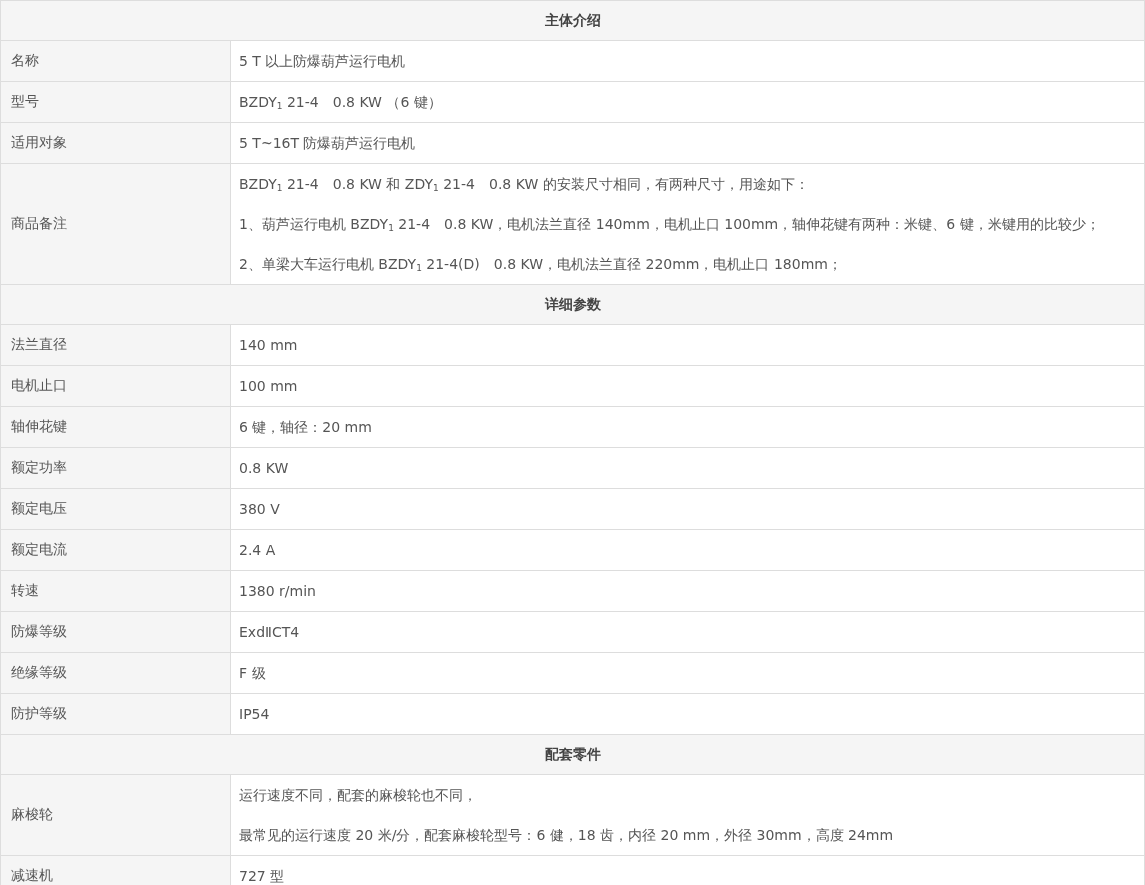 Image resolution: width=1145 pixels, height=885 pixels. I want to click on row-label: 型号, so click(115, 102).